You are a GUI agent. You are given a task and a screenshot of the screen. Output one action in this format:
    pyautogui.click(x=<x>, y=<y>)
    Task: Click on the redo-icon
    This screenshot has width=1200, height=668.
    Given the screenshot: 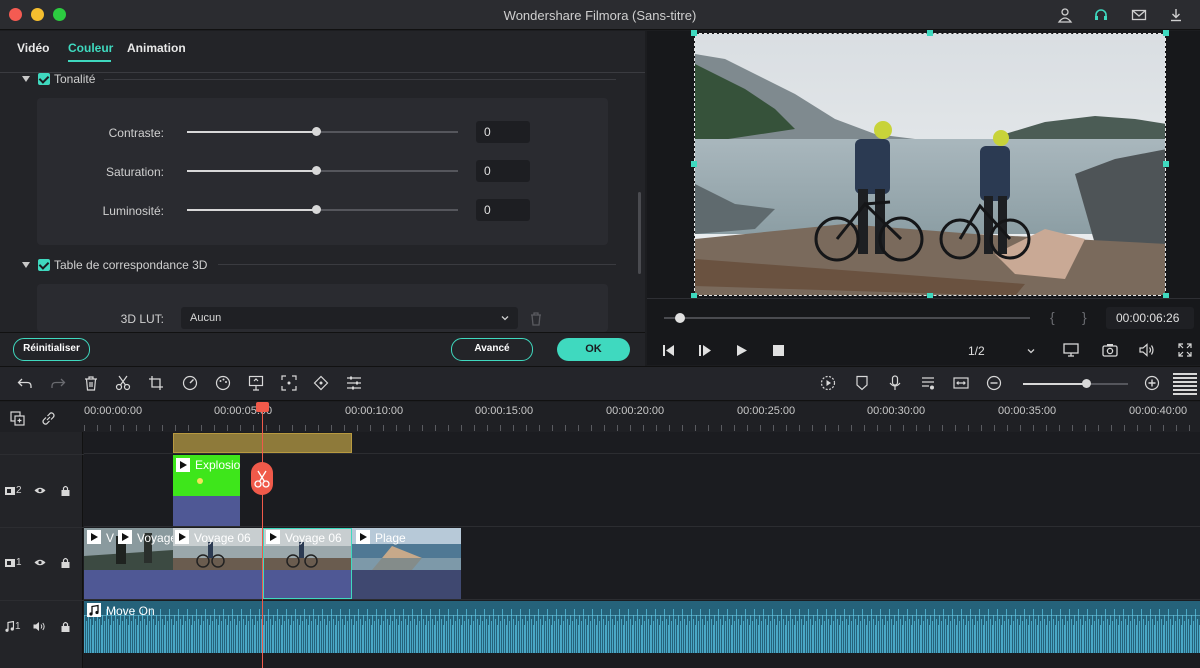 What is the action you would take?
    pyautogui.click(x=58, y=383)
    